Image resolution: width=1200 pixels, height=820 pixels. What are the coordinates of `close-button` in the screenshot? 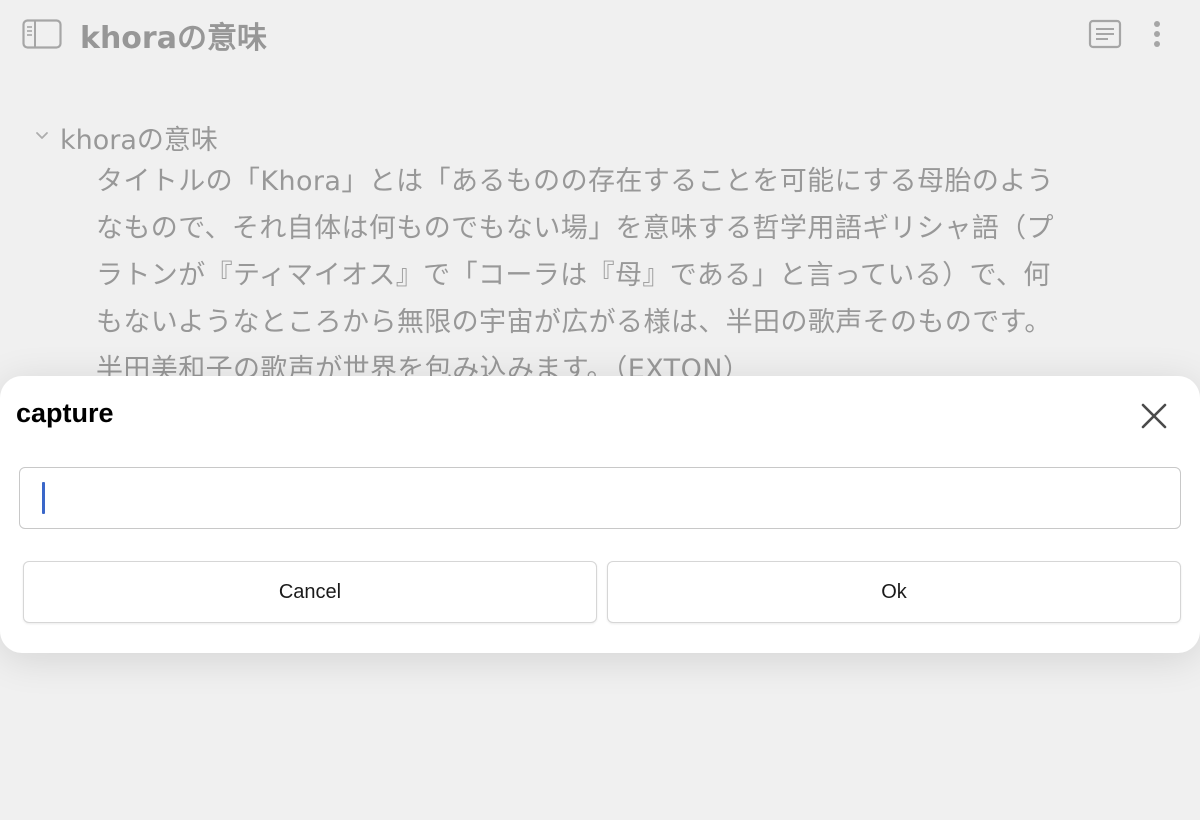 It's located at (1154, 416).